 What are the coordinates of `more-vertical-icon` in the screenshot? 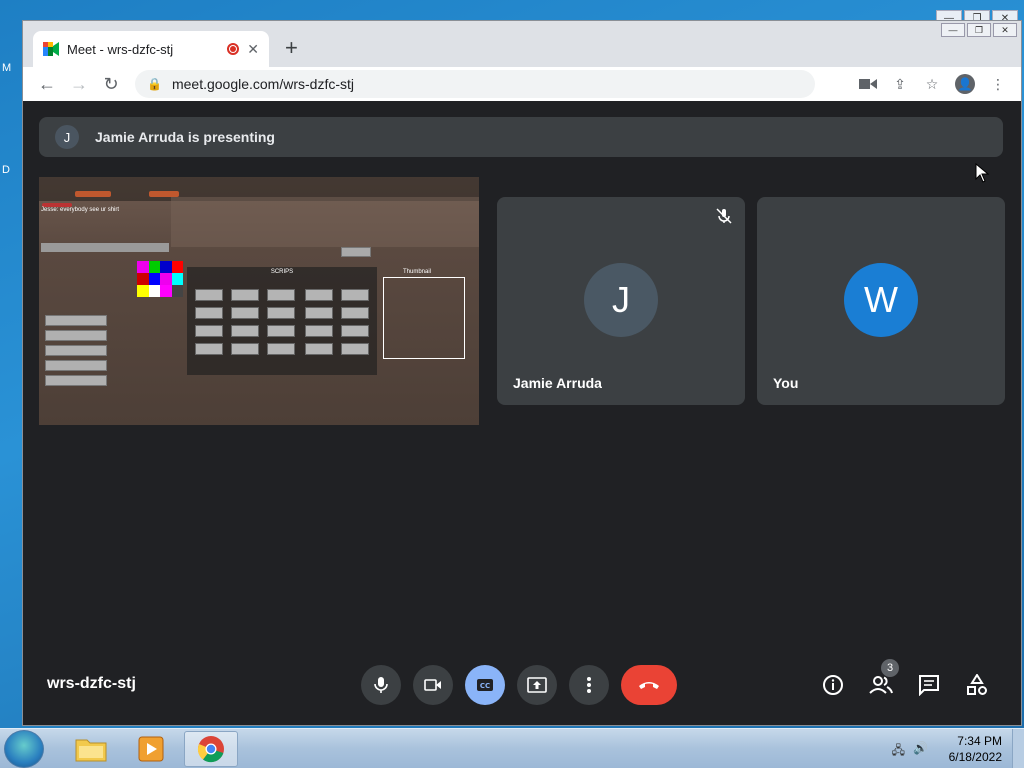 It's located at (589, 685).